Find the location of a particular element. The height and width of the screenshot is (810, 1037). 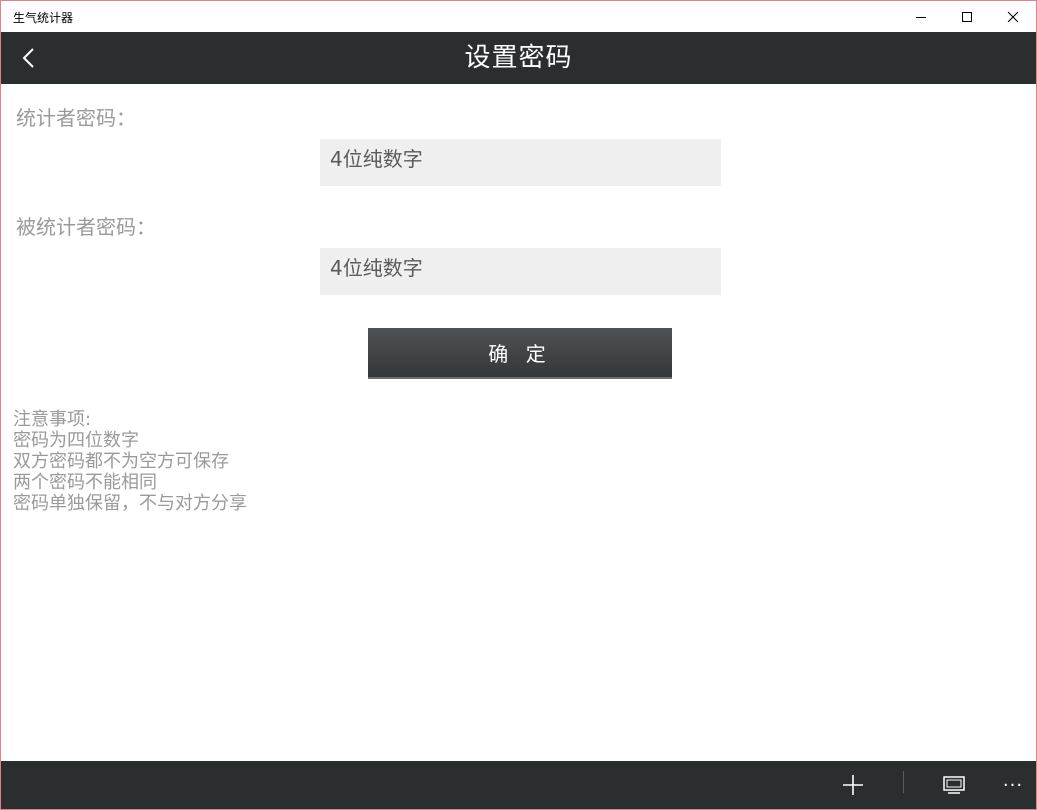

appbar-divider is located at coordinates (903, 782).